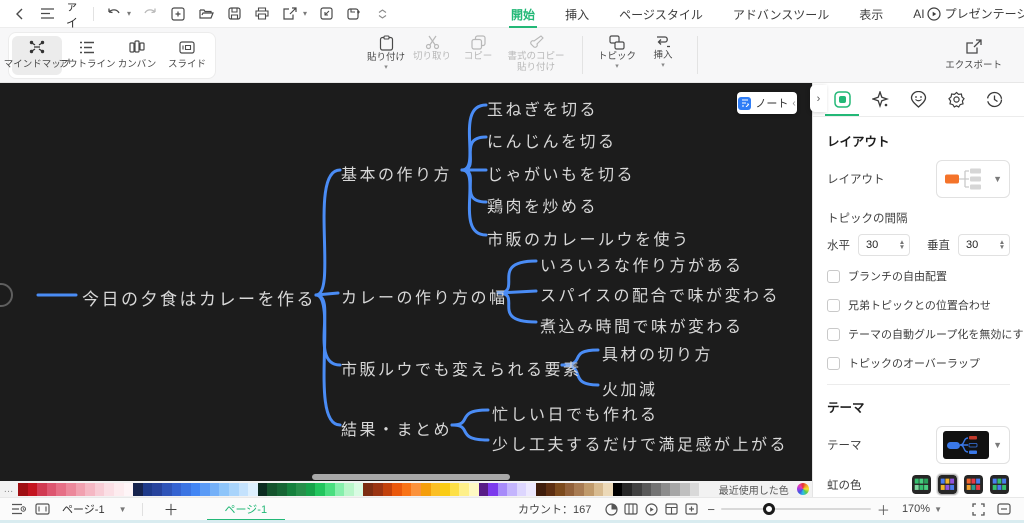 This screenshot has width=1024, height=523. Describe the element at coordinates (187, 55) in the screenshot. I see `view-slide-button: スライド` at that location.